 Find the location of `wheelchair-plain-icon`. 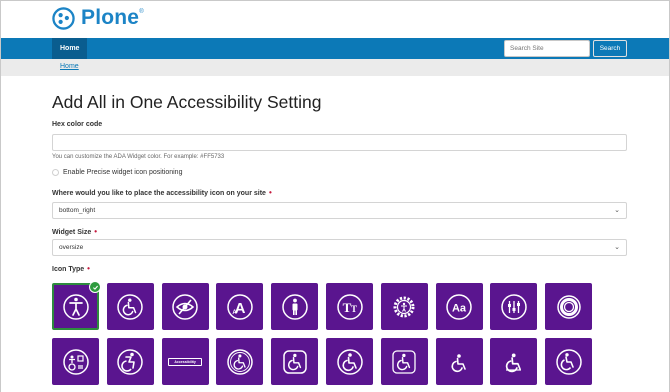

wheelchair-plain-icon is located at coordinates (349, 361).